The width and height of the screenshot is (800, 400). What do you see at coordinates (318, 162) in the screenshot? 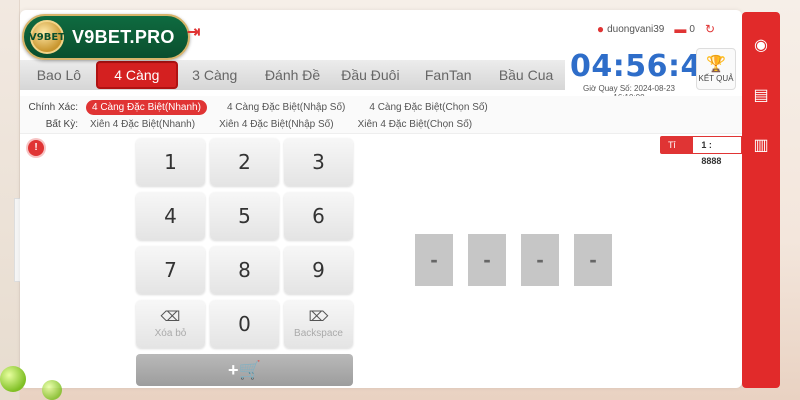
I see `key-3: 3` at bounding box center [318, 162].